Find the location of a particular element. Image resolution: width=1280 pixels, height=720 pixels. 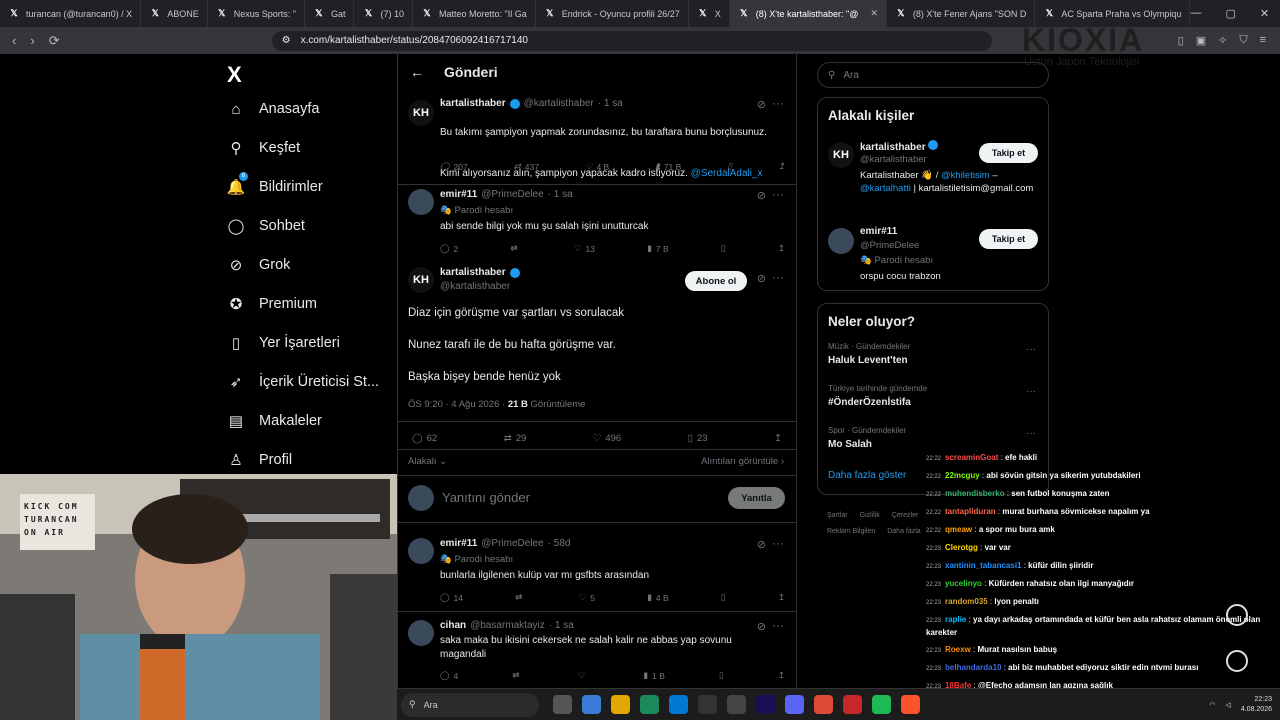

reply-submit-button: Yanıtla is located at coordinates (756, 498).